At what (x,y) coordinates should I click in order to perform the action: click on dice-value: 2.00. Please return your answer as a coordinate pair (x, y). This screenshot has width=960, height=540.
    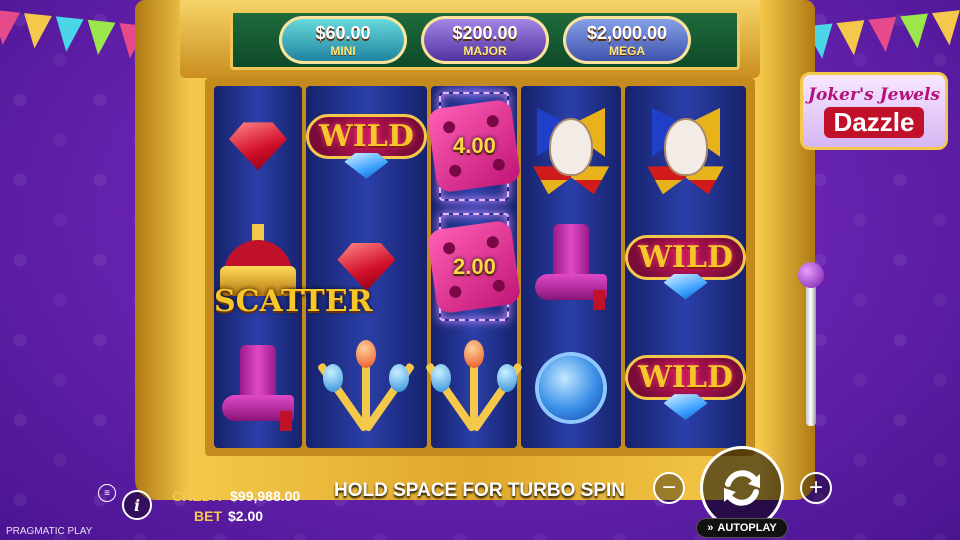
    Looking at the image, I should click on (474, 267).